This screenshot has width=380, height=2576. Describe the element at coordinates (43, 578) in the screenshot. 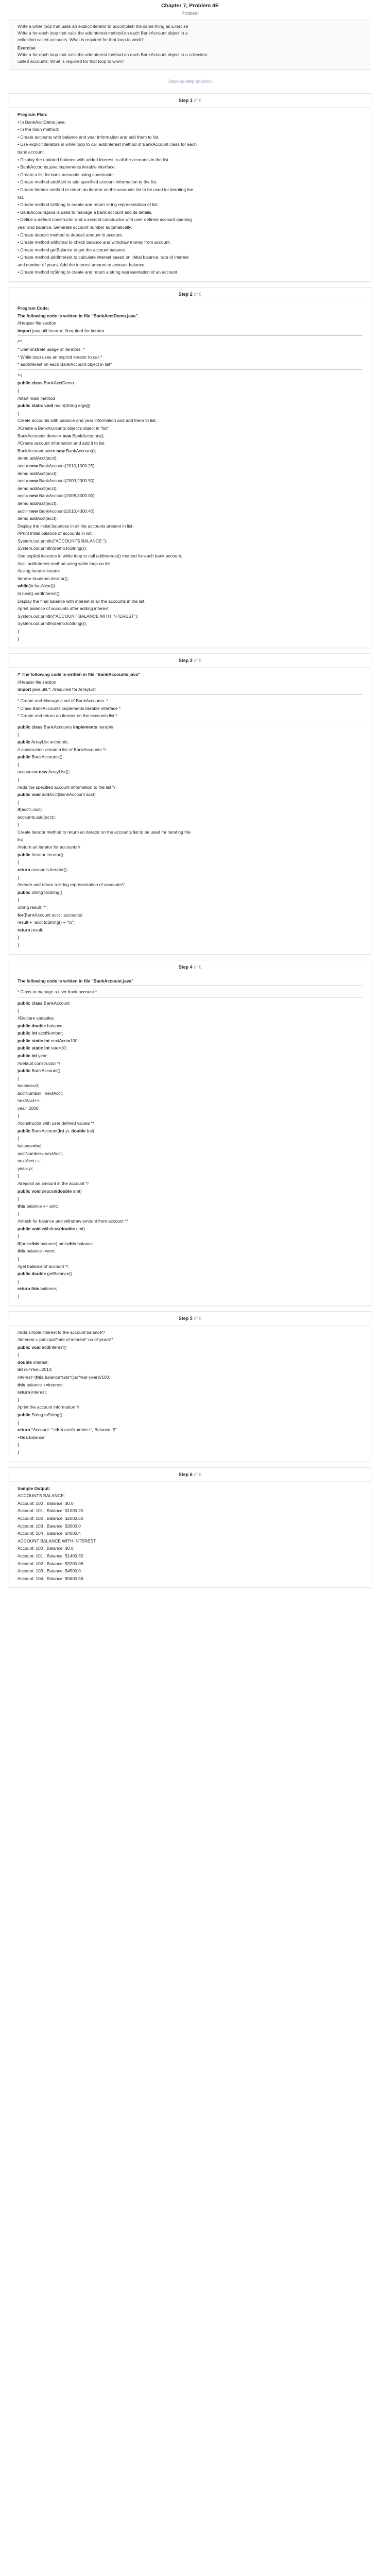

I see `text-line: Iterator itr=demo.iterator();` at that location.